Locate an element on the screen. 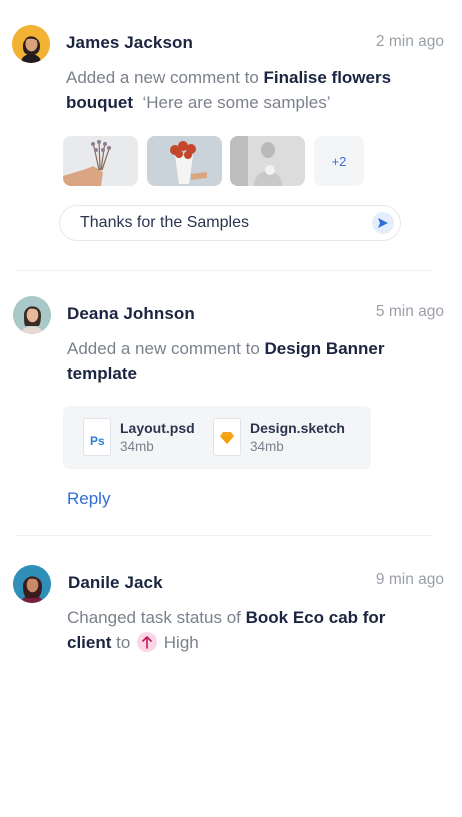  file-type-label: Ps is located at coordinates (97, 441).